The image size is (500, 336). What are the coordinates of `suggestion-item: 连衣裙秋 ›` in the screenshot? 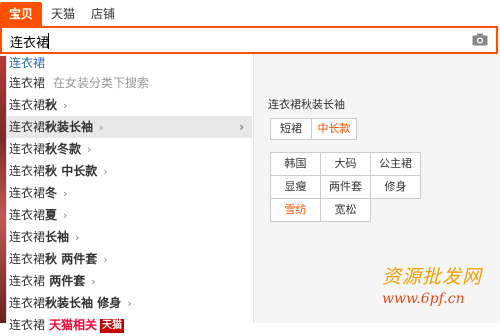 It's located at (129, 105).